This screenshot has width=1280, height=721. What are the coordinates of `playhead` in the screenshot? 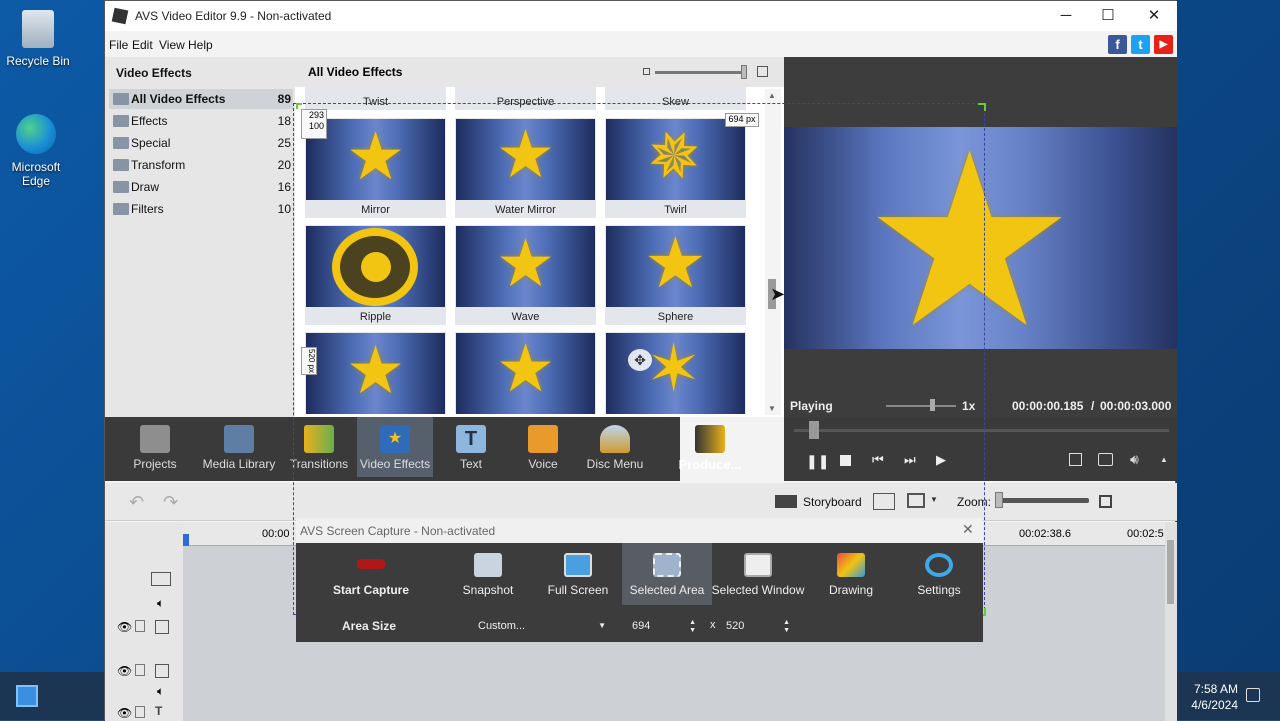 It's located at (186, 540).